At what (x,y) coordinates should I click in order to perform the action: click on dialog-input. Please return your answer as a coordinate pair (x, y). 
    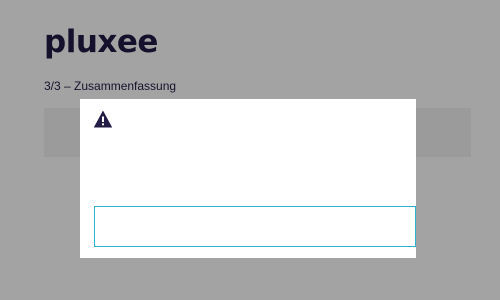
    Looking at the image, I should click on (255, 226).